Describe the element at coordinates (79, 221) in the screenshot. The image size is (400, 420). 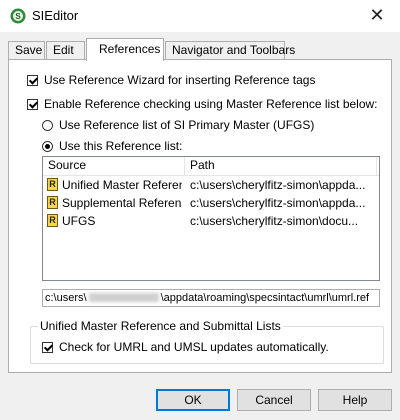
I see `list-item-source: UFGS` at that location.